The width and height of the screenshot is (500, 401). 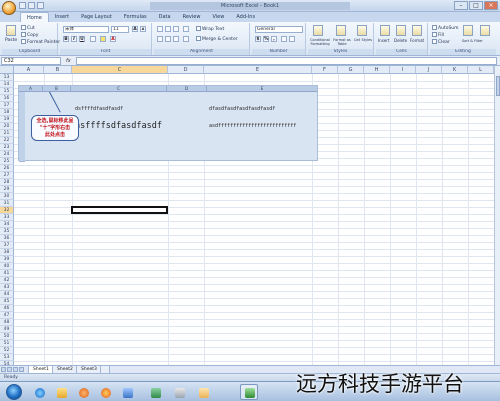 What do you see at coordinates (62, 17) in the screenshot?
I see `tab-insert: Insert` at bounding box center [62, 17].